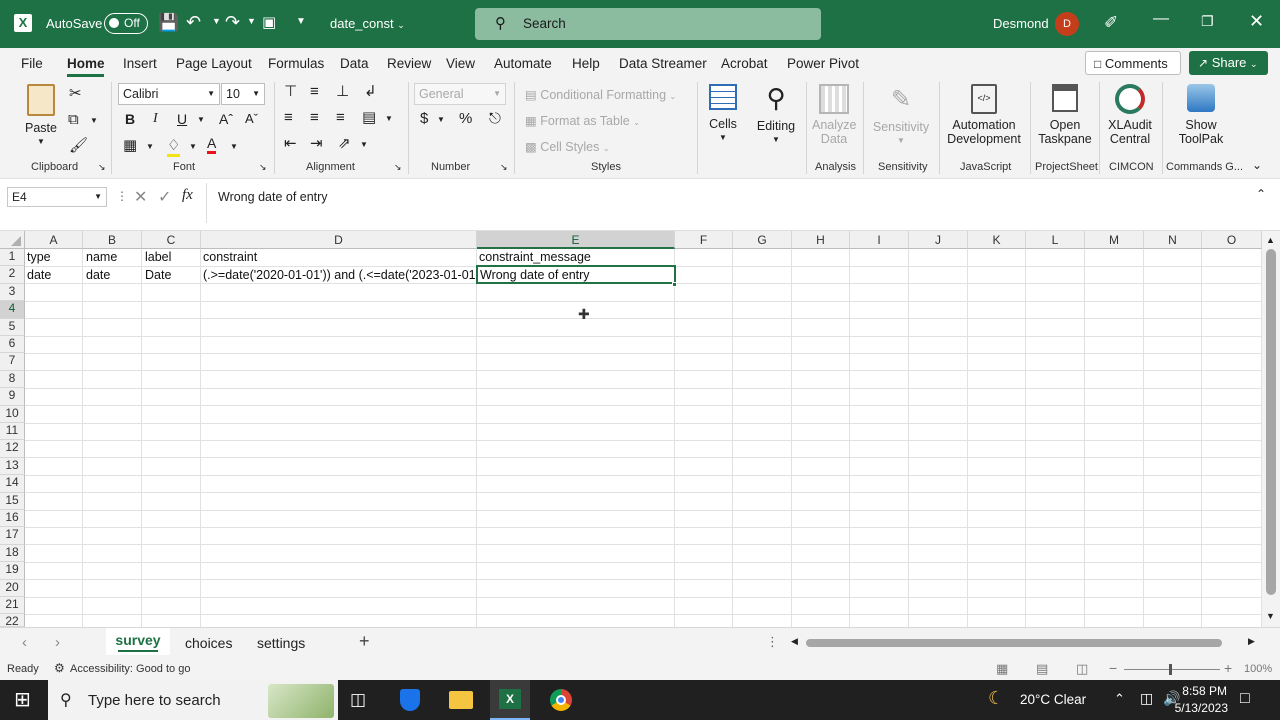 The image size is (1280, 720). Describe the element at coordinates (281, 643) in the screenshot. I see `sheet-tab-settings: settings` at that location.